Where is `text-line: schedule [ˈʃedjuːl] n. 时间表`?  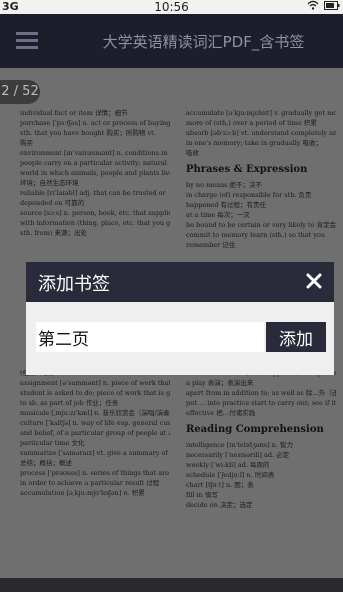
text-line: schedule [ˈʃedjuːl] n. 时间表 is located at coordinates (230, 475).